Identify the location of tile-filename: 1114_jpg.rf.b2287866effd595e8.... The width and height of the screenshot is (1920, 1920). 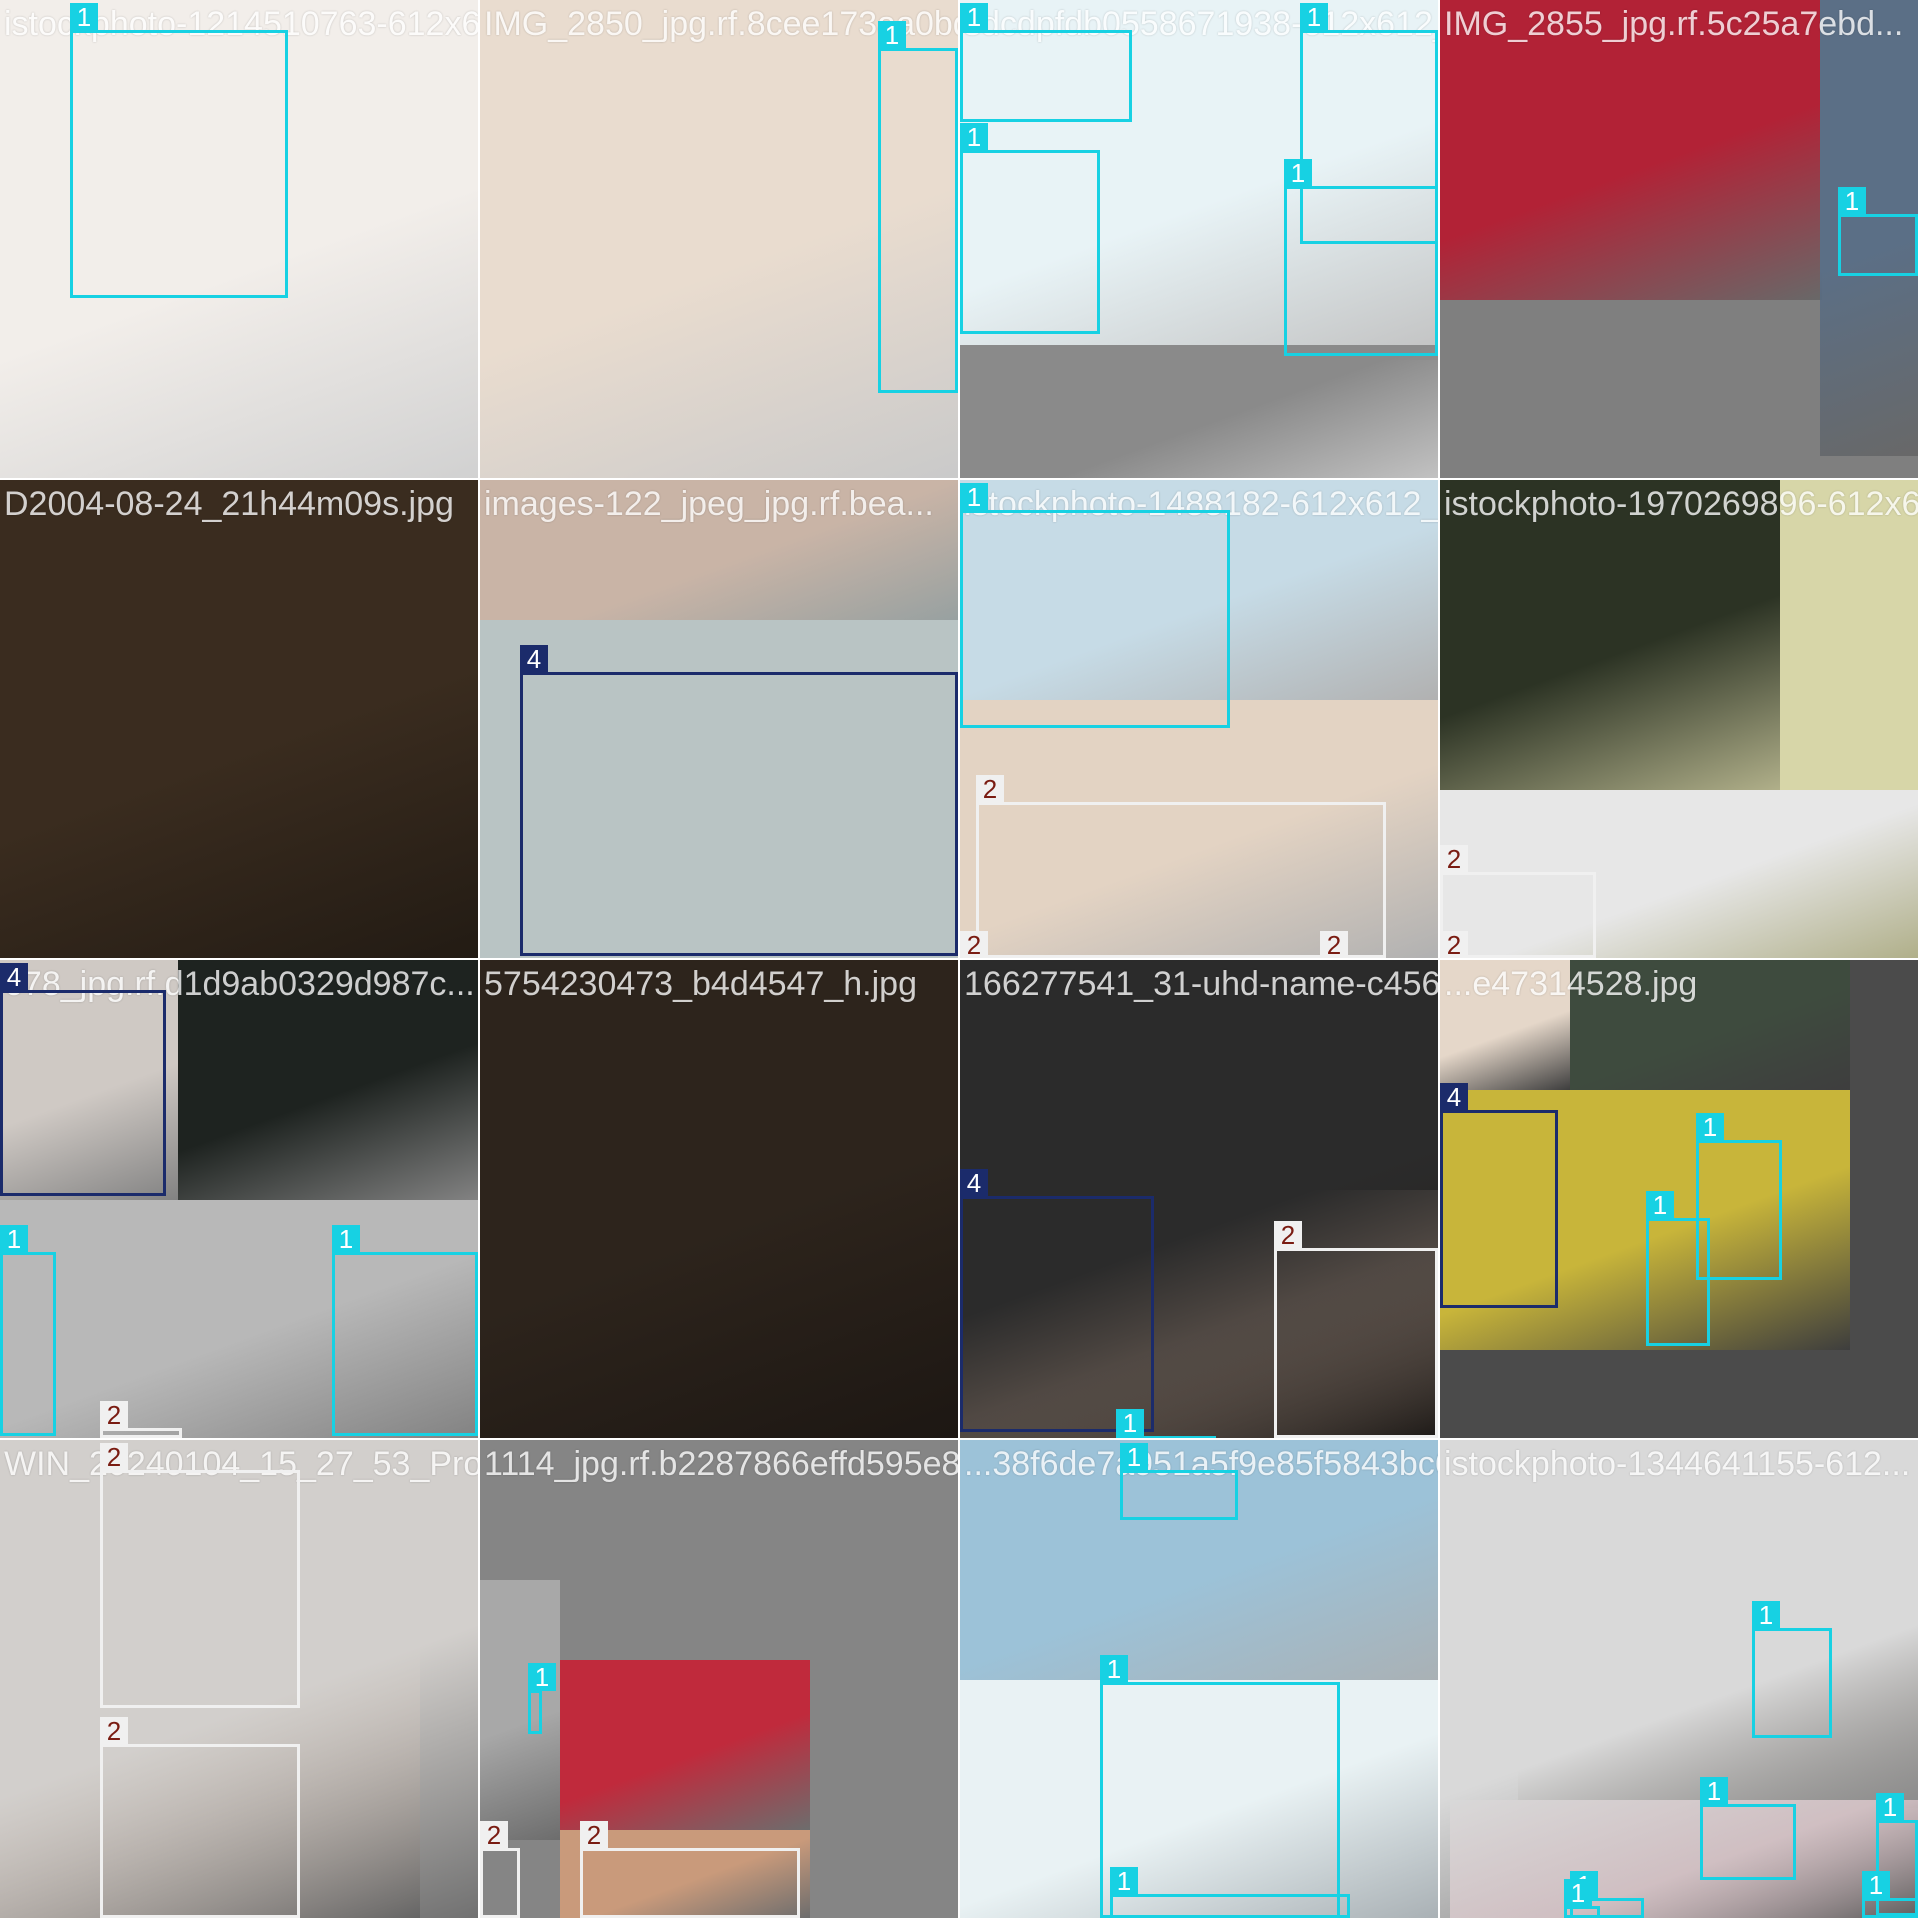
(721, 1464).